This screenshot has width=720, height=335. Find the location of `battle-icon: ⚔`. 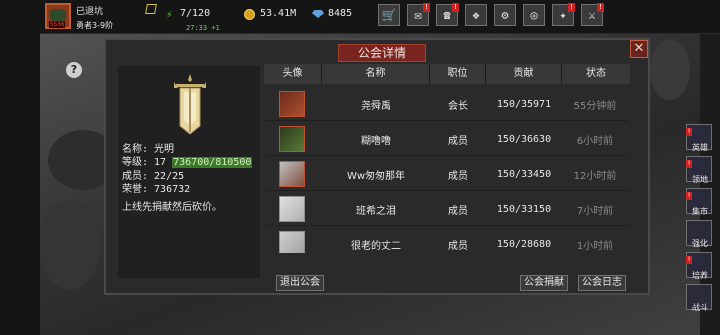

battle-icon: ⚔ is located at coordinates (592, 15).